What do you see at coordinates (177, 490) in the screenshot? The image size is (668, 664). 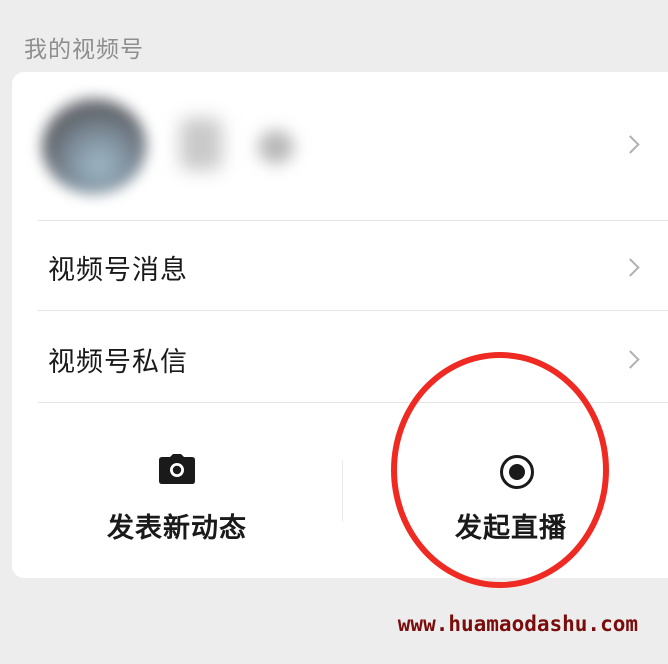 I see `post-new-moment-button: 发表新动态` at bounding box center [177, 490].